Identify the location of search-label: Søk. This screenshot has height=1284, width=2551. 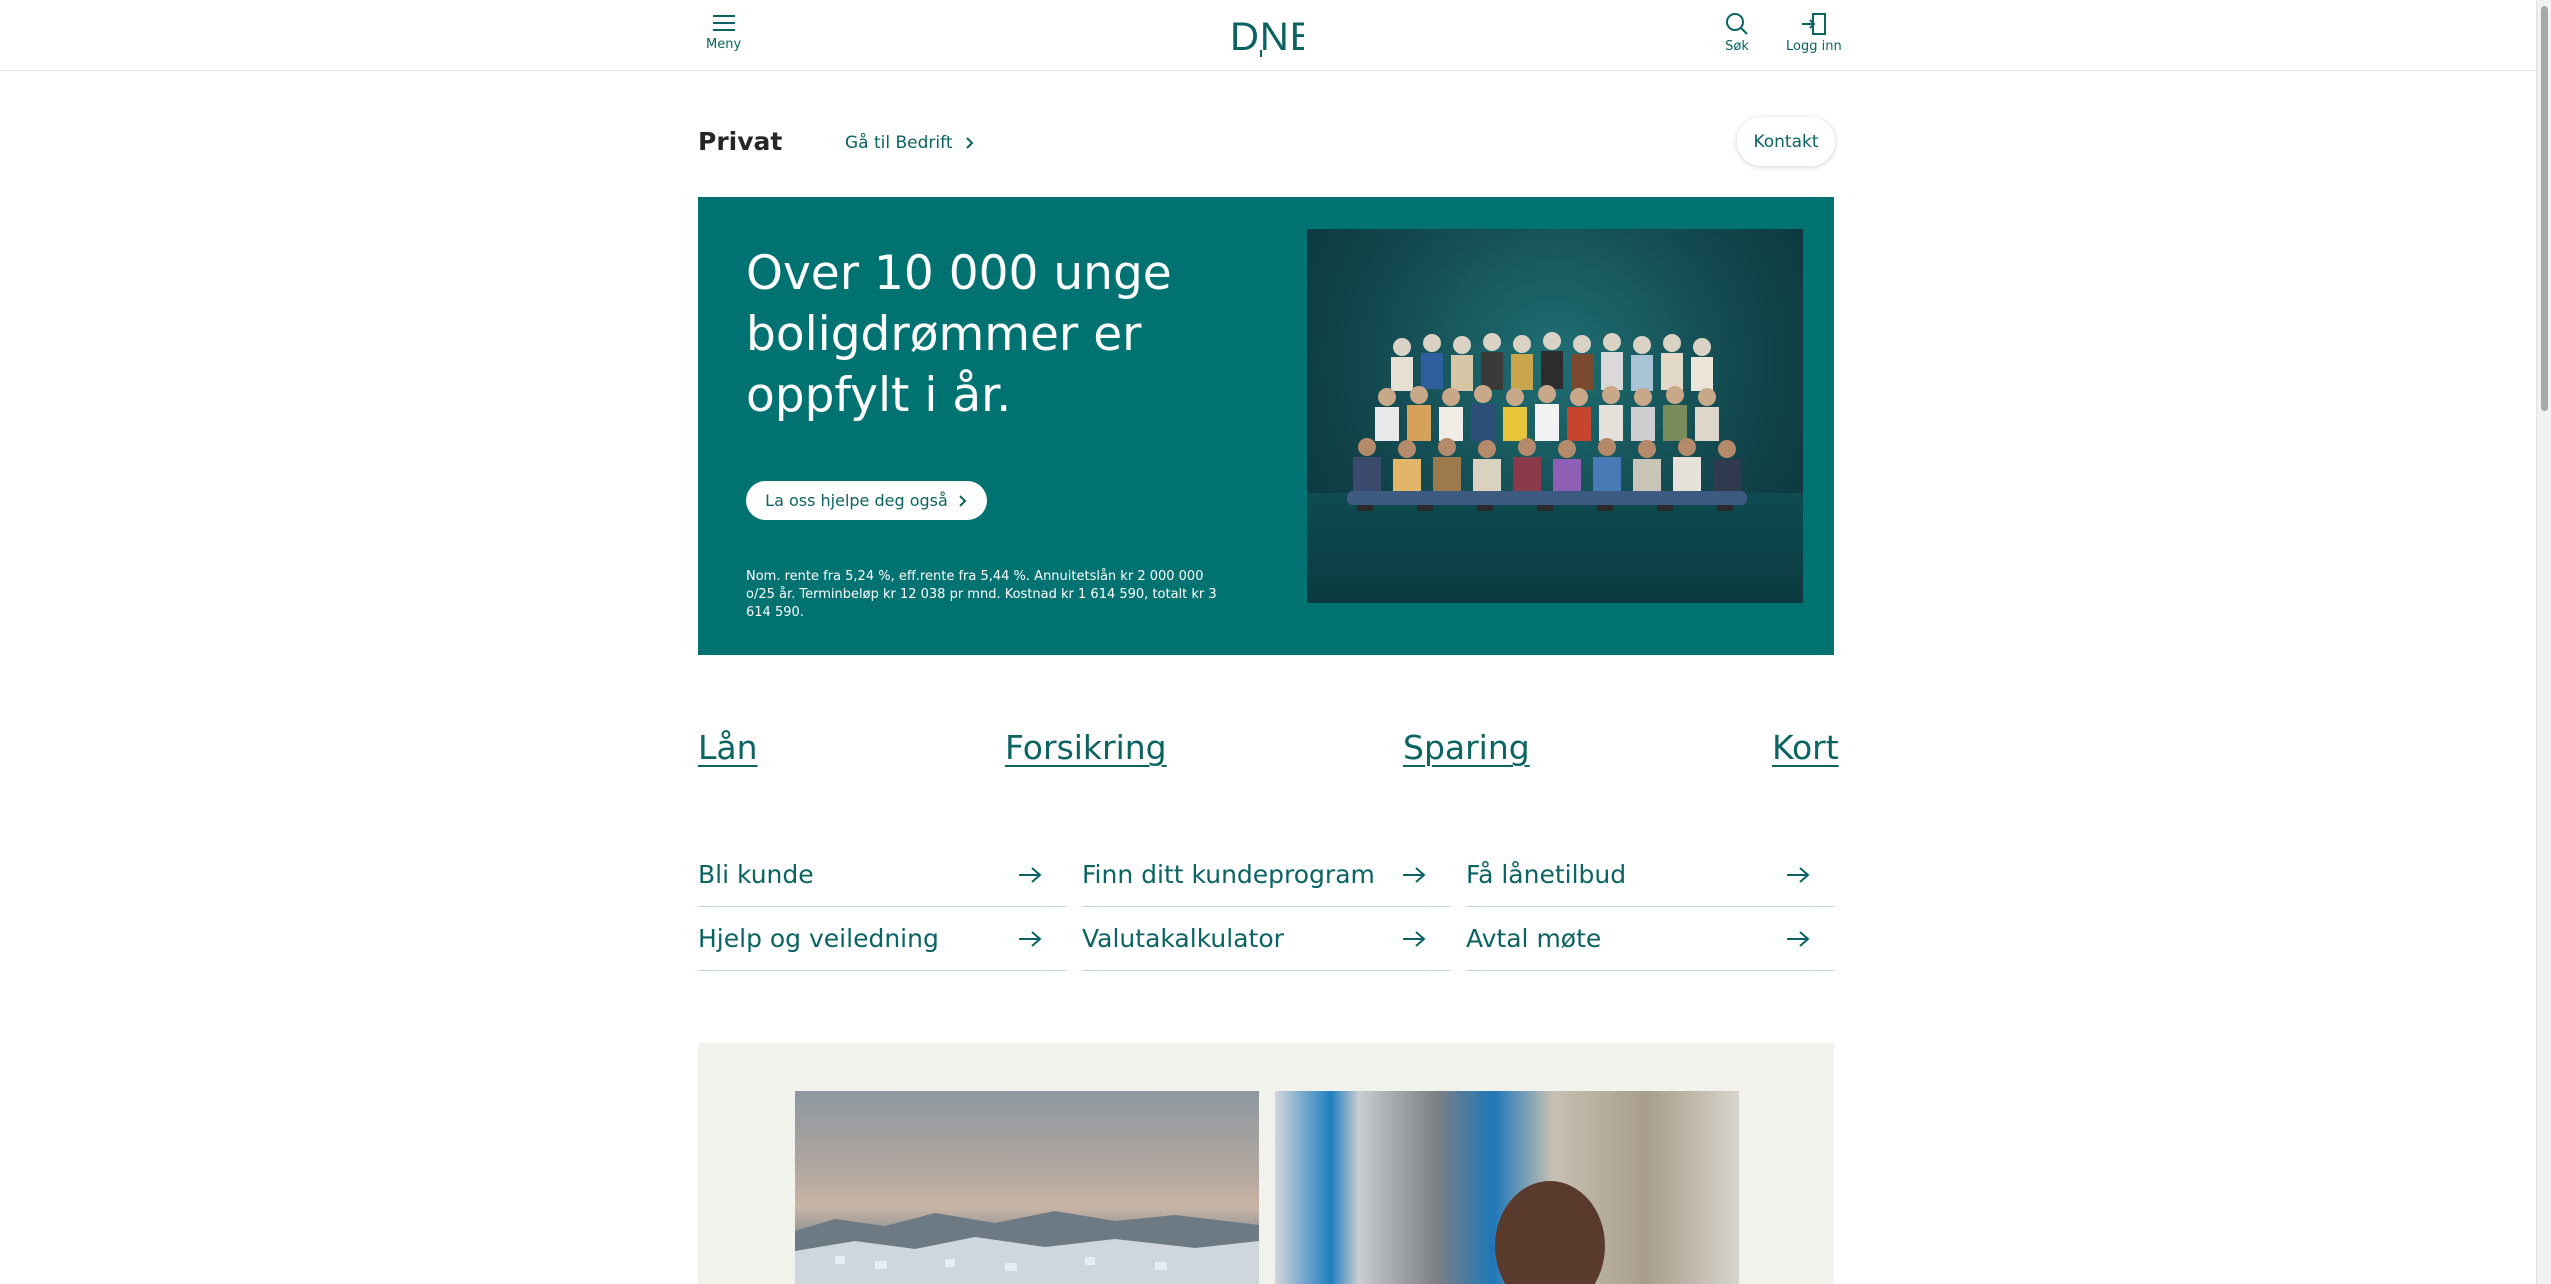
(1737, 46).